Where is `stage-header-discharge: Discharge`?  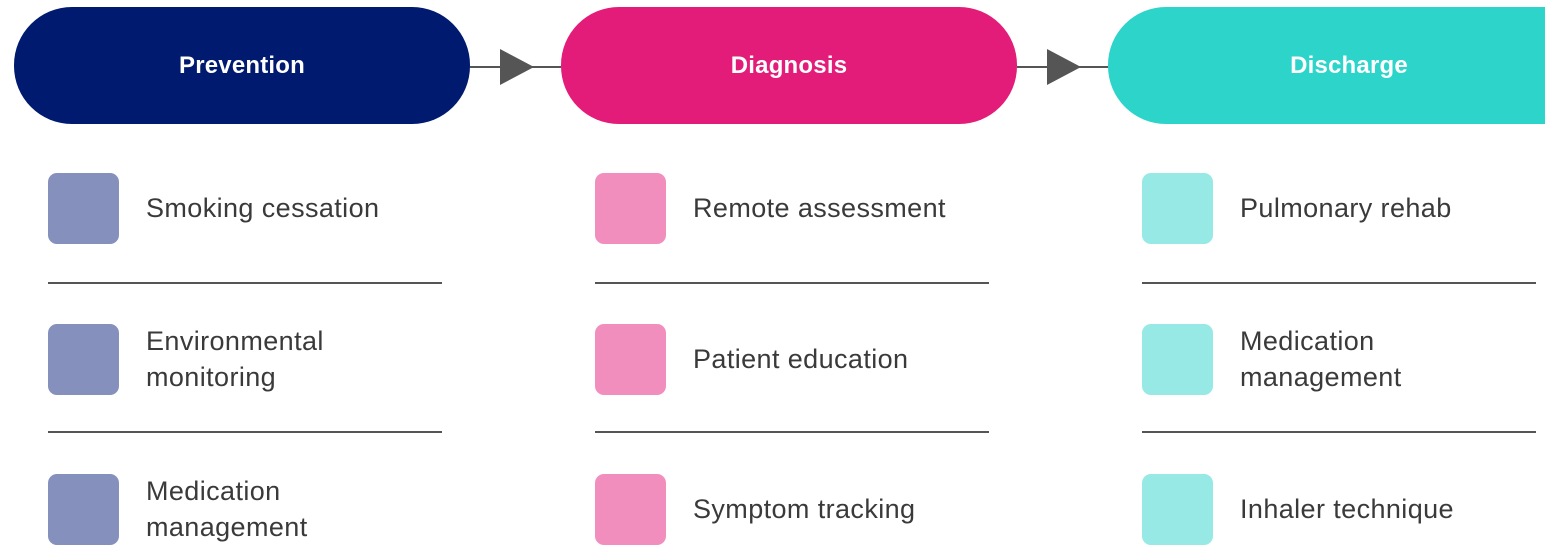 stage-header-discharge: Discharge is located at coordinates (1326, 65).